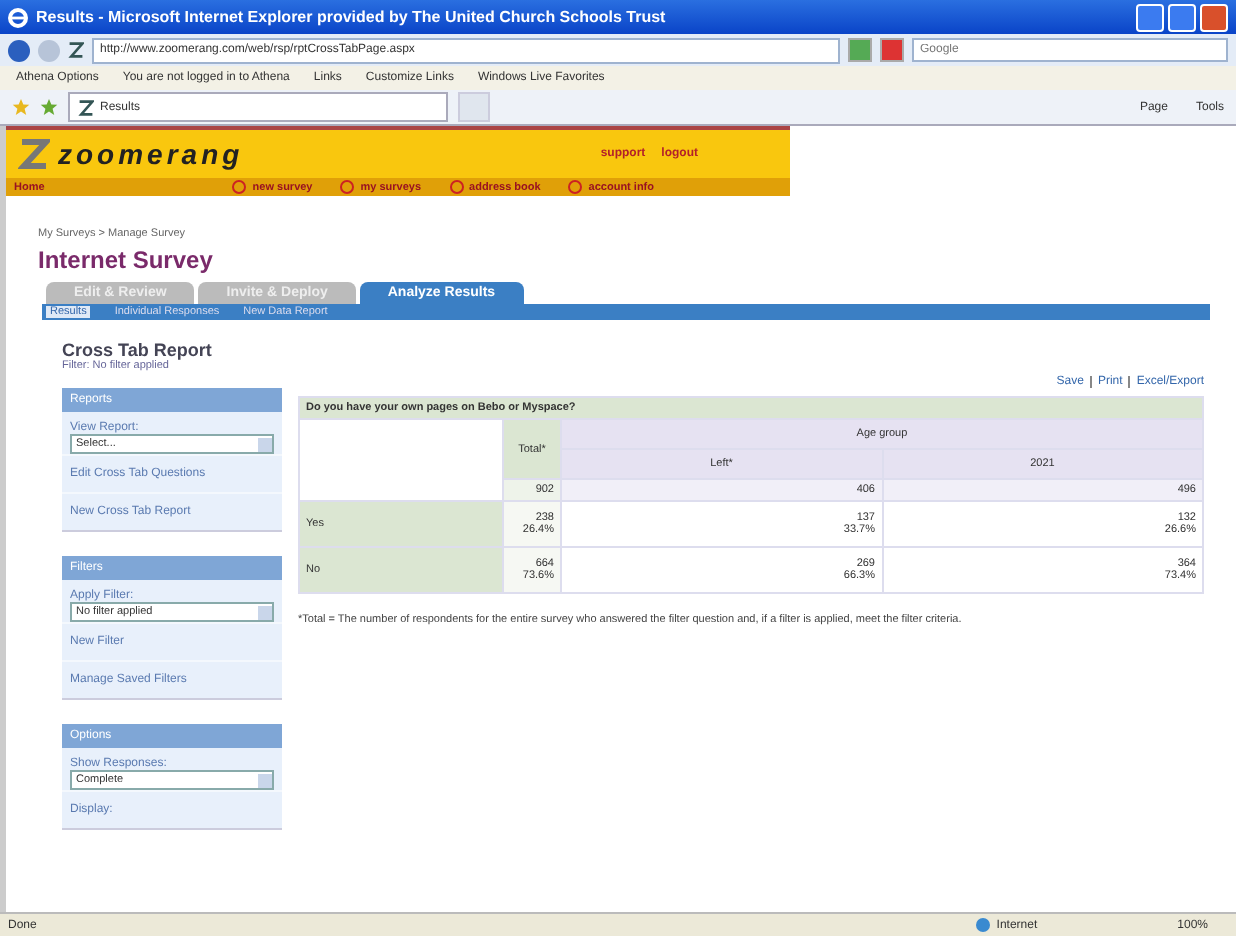  I want to click on add-favorite-icon, so click(49, 107).